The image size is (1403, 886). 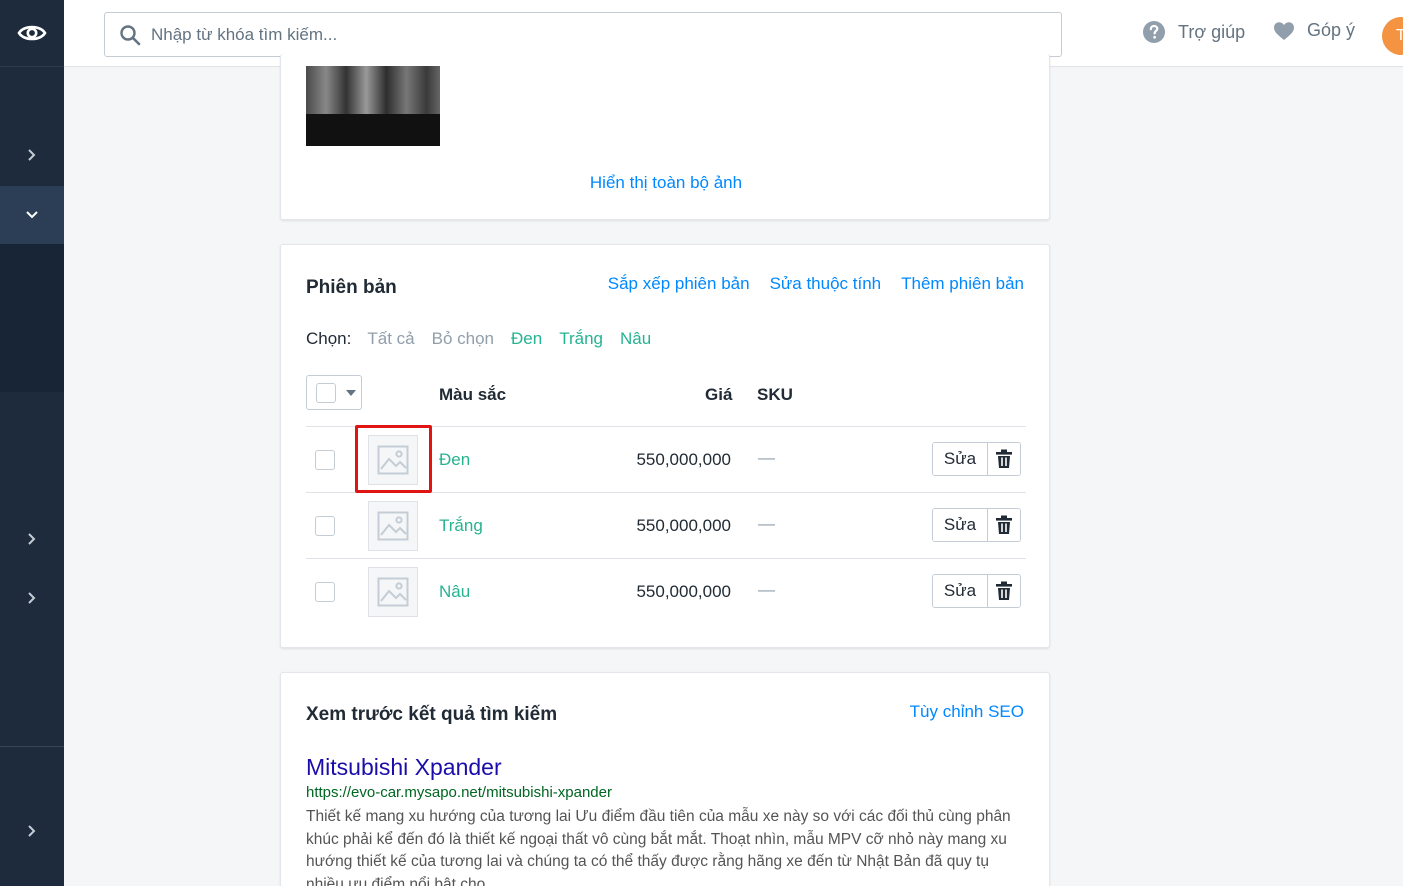 What do you see at coordinates (1392, 36) in the screenshot?
I see `avatar: T` at bounding box center [1392, 36].